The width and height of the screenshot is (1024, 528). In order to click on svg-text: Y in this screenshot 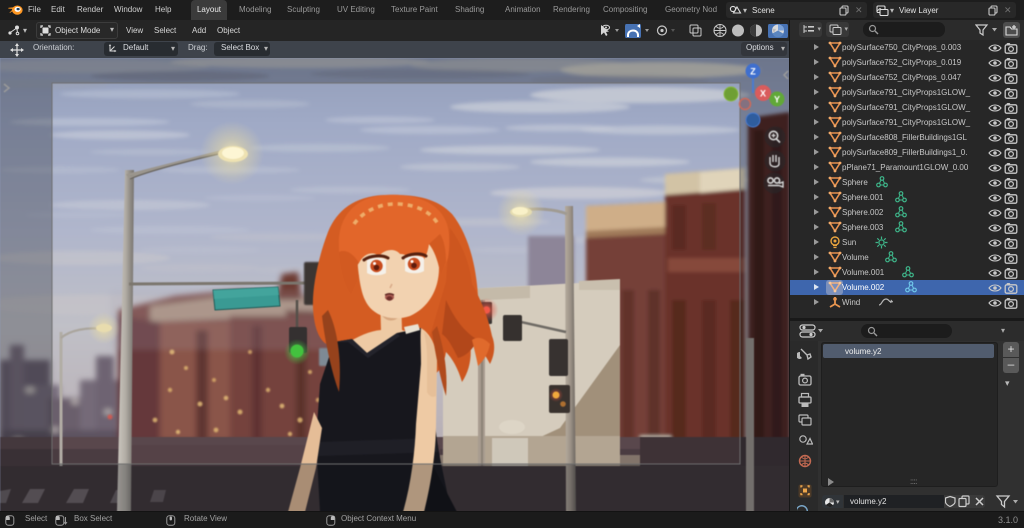, I will do `click(777, 100)`.